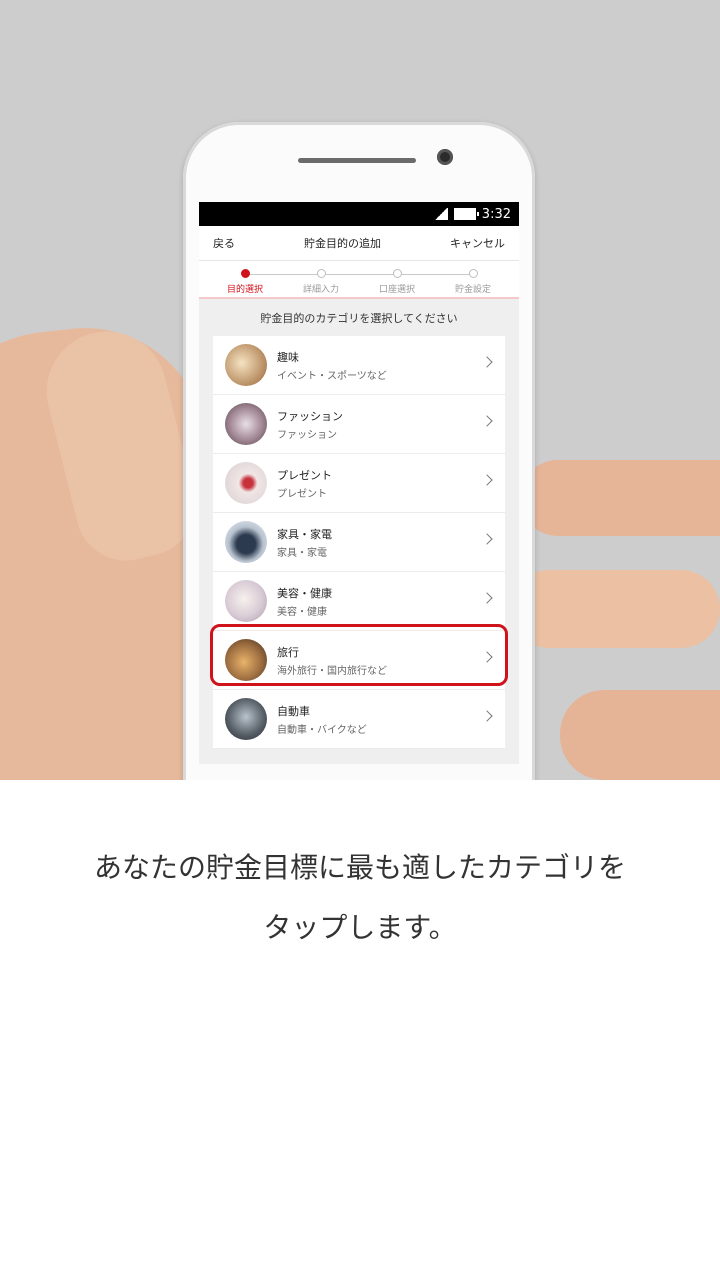 The width and height of the screenshot is (720, 1280). Describe the element at coordinates (496, 214) in the screenshot. I see `status-time: 3:32` at that location.